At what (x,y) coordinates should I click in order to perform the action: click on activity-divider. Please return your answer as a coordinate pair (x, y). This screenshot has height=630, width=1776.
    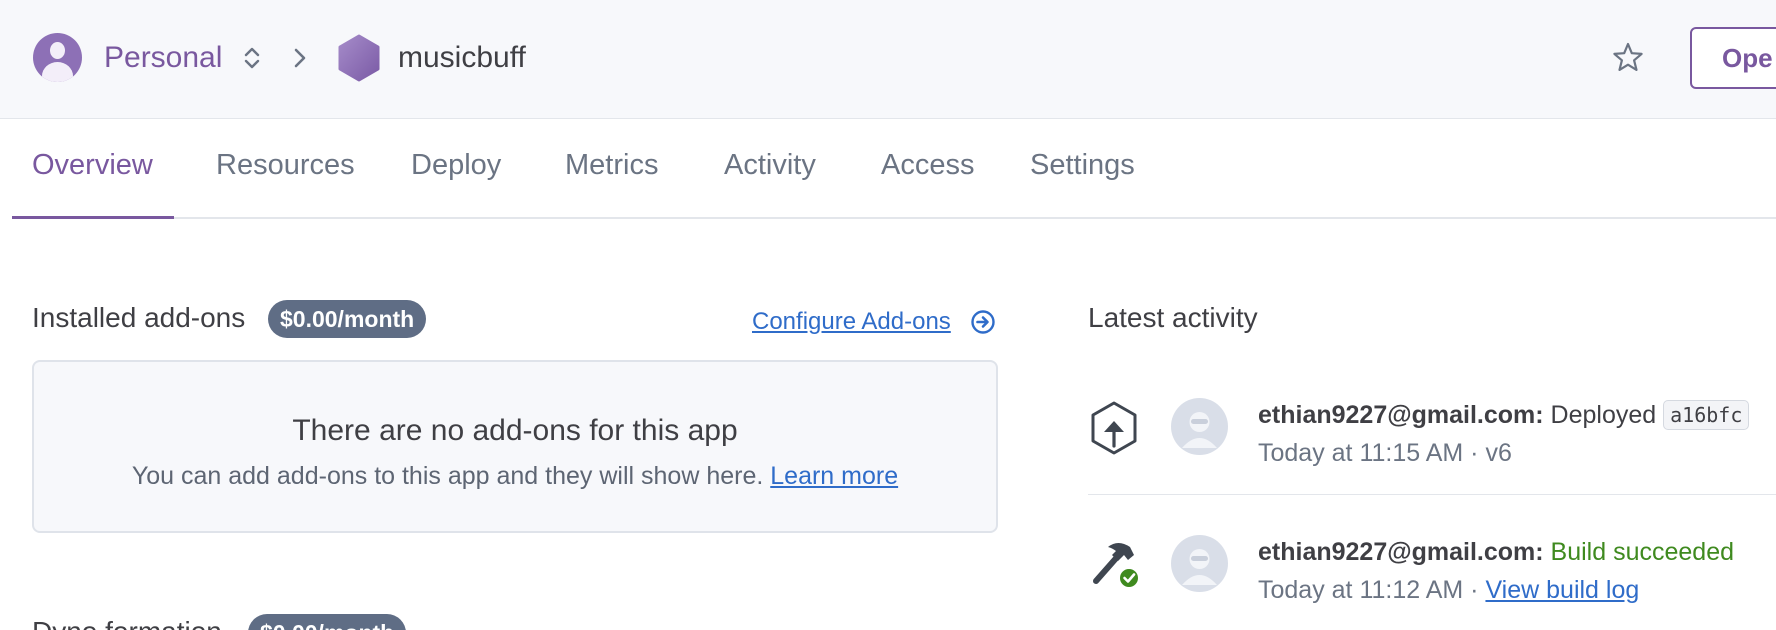
    Looking at the image, I should click on (1432, 494).